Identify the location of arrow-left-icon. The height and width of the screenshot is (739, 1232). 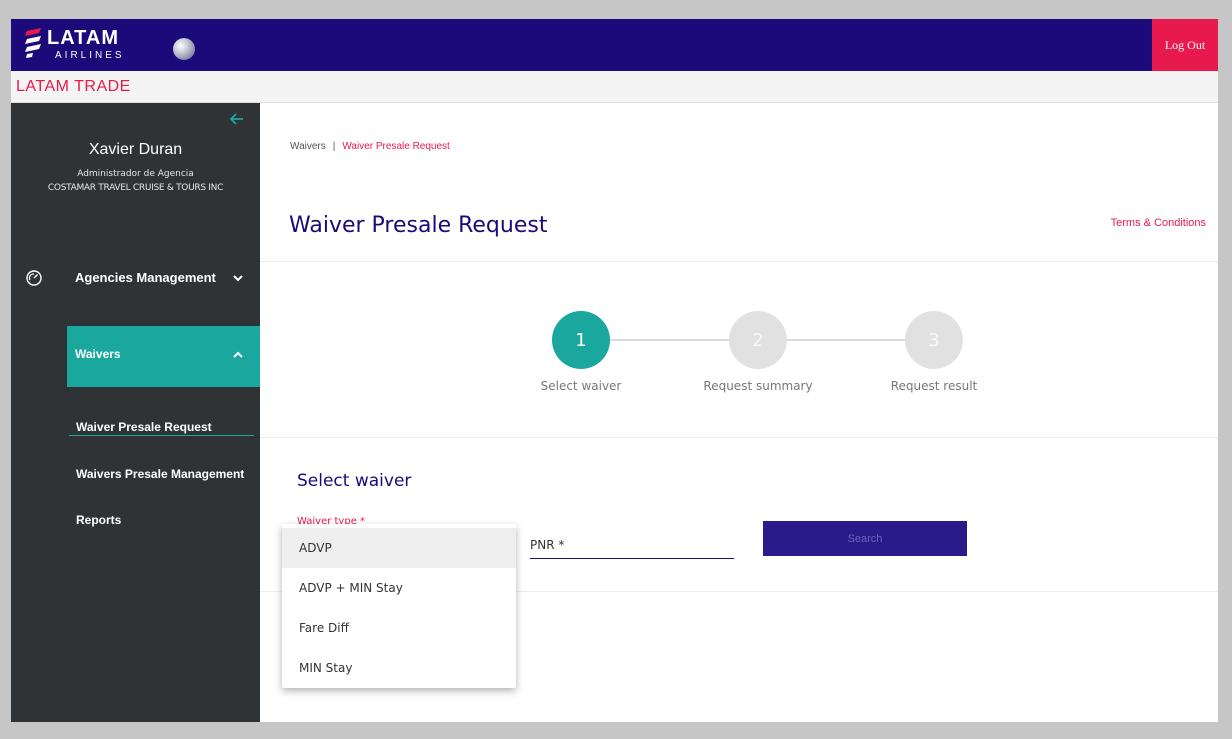
(239, 121).